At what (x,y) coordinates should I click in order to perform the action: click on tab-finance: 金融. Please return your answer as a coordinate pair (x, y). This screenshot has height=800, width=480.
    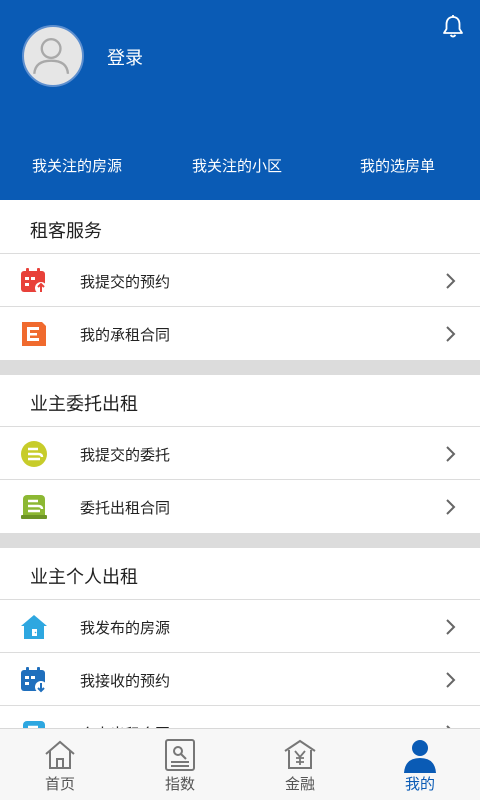
    Looking at the image, I should click on (300, 764).